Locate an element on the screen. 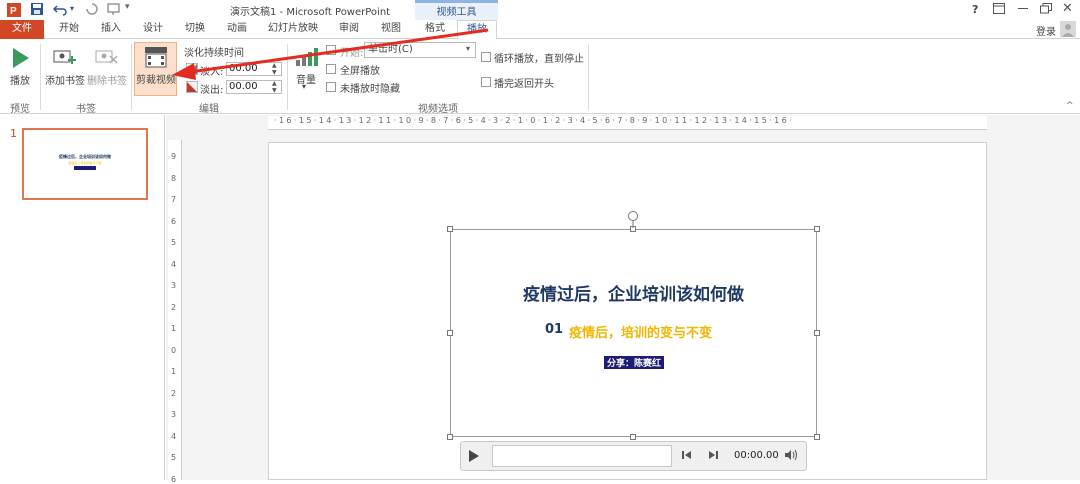 The width and height of the screenshot is (1080, 484). subtitle-text: 疫情后，培训的变与不变 is located at coordinates (641, 333).